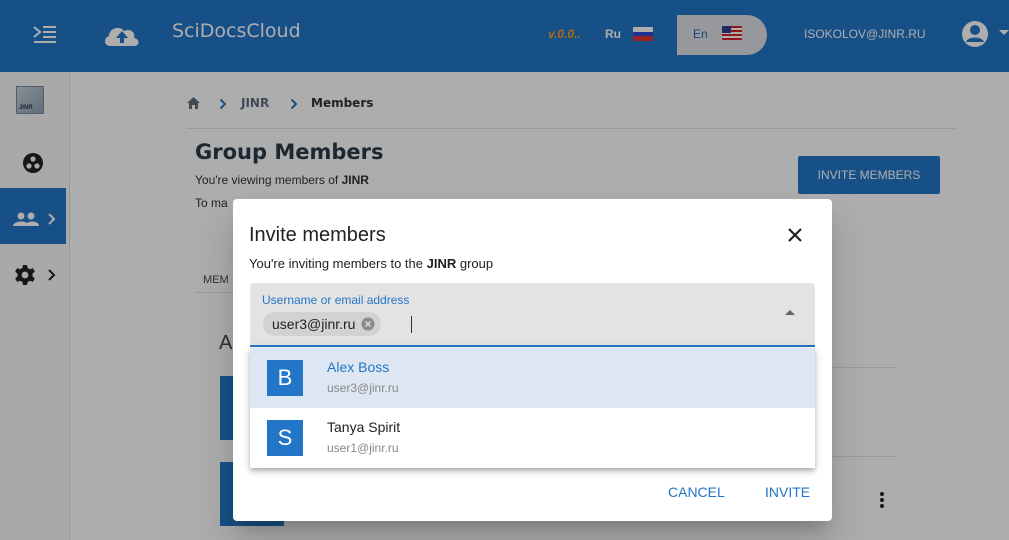 The height and width of the screenshot is (540, 1009). I want to click on cancel-button: CANCEL, so click(696, 492).